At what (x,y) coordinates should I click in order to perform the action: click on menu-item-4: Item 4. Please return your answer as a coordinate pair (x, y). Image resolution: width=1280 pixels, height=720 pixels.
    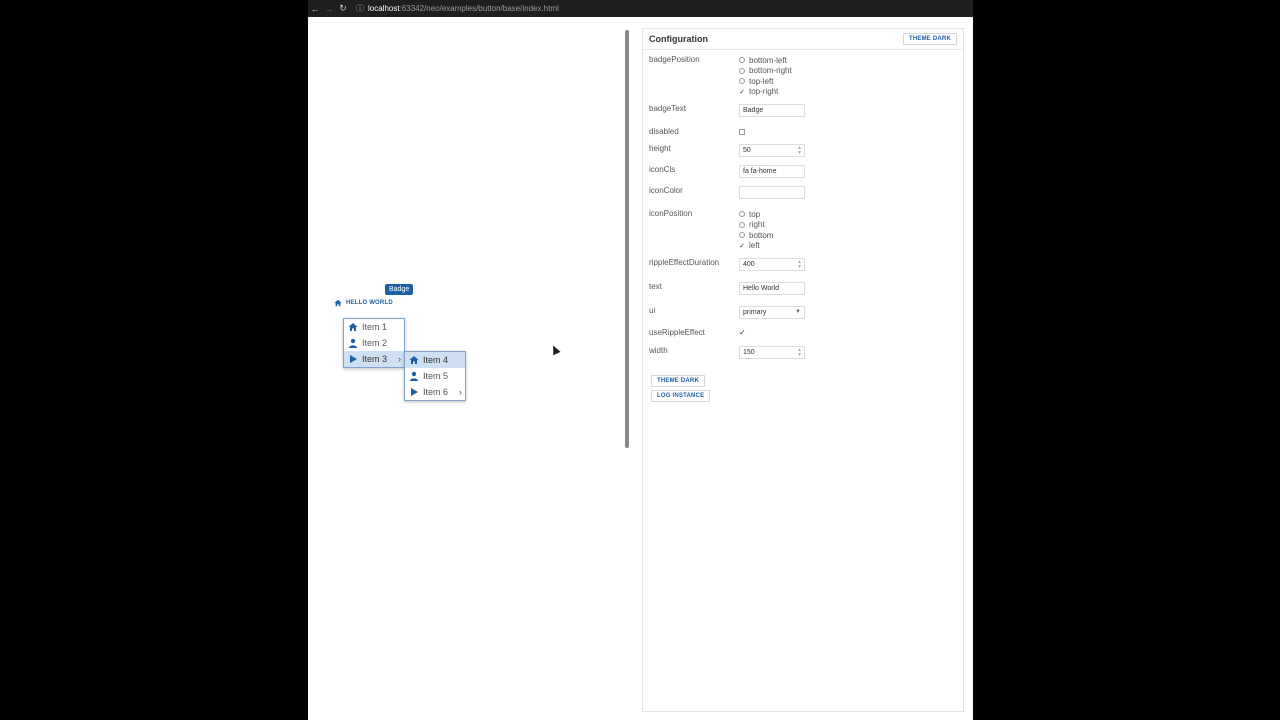
    Looking at the image, I should click on (435, 360).